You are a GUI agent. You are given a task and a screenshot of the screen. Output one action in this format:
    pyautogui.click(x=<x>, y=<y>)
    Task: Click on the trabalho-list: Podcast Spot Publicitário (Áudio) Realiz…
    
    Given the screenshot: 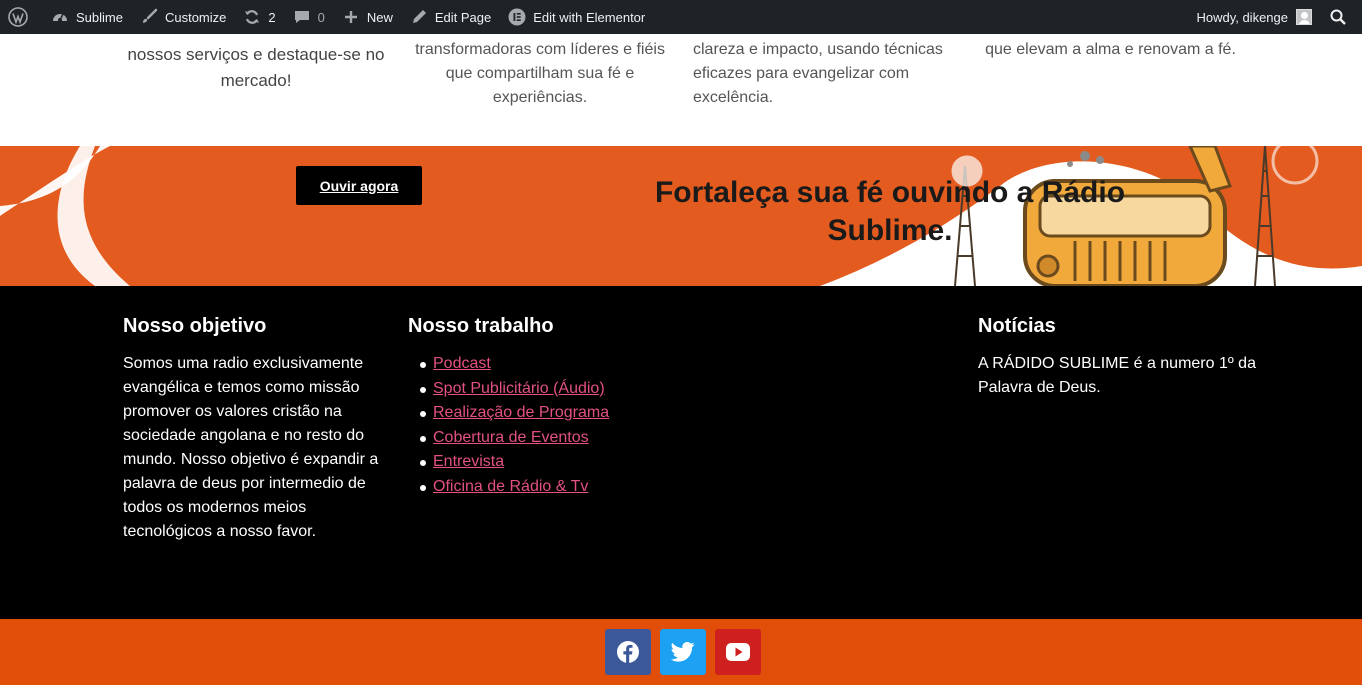 What is the action you would take?
    pyautogui.click(x=548, y=426)
    